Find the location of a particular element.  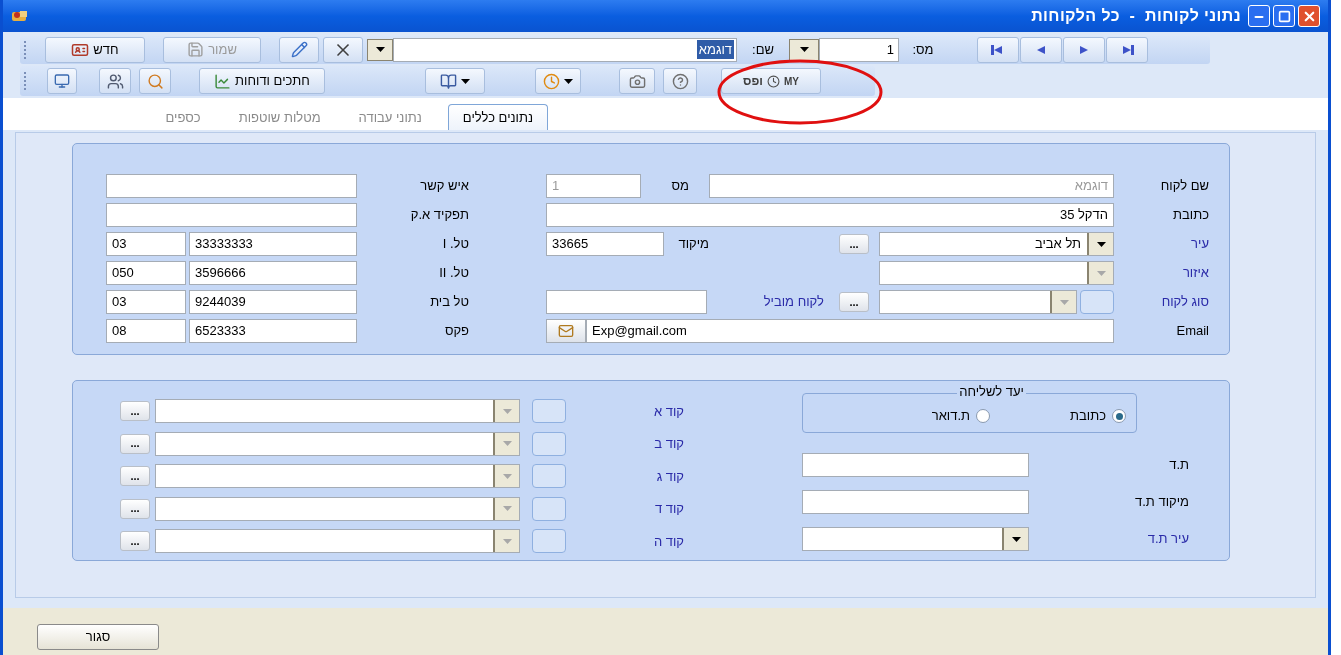

monitor-icon is located at coordinates (62, 81).